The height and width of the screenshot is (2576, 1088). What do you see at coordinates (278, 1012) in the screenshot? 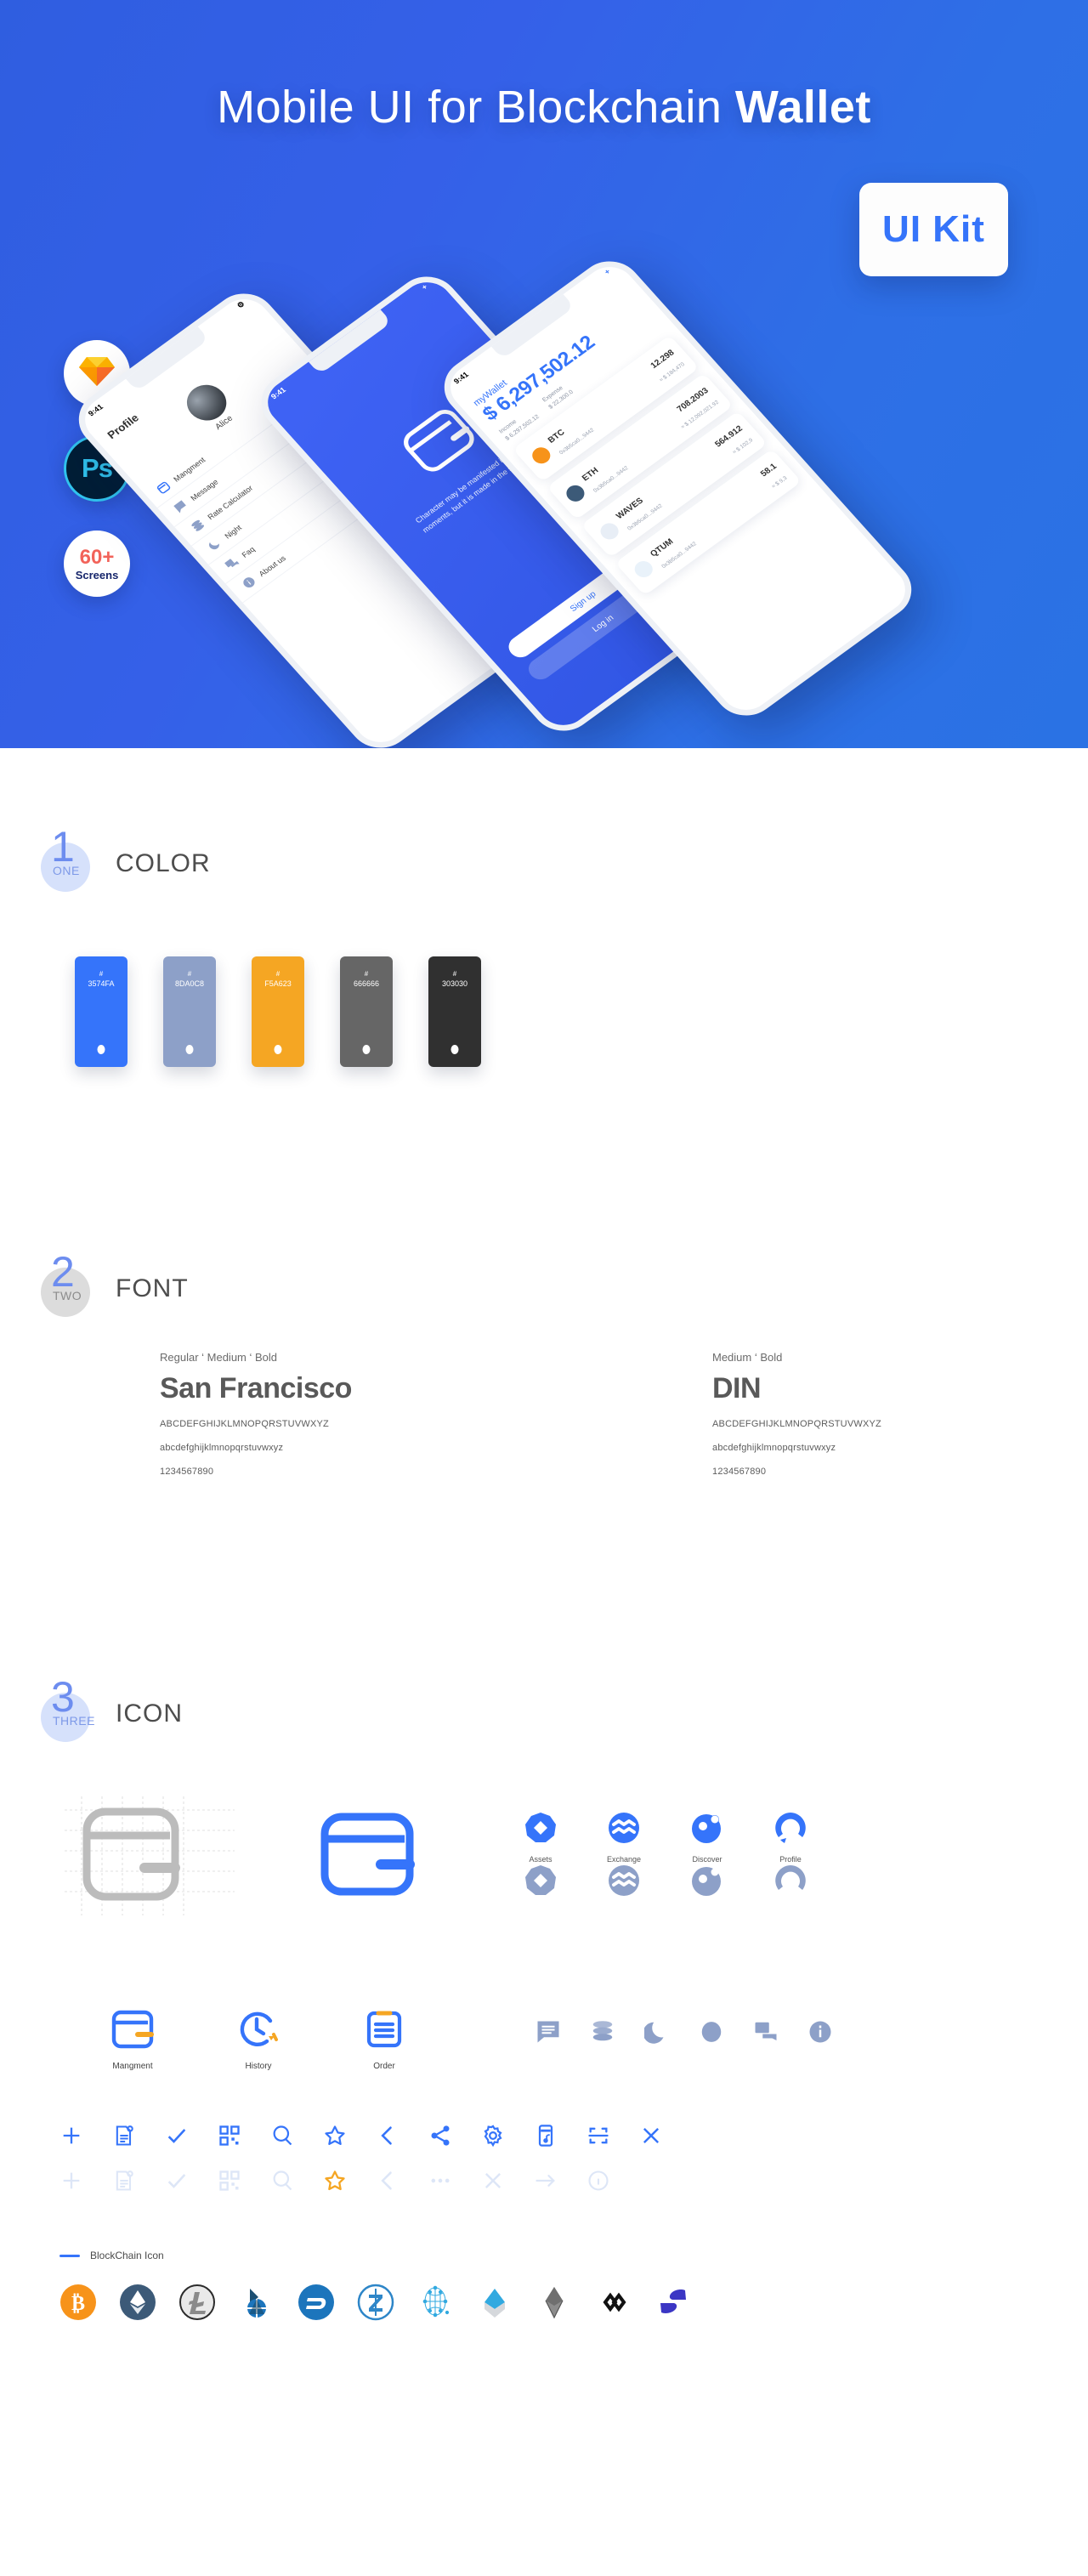
I see `color-swatch: # F5A623` at bounding box center [278, 1012].